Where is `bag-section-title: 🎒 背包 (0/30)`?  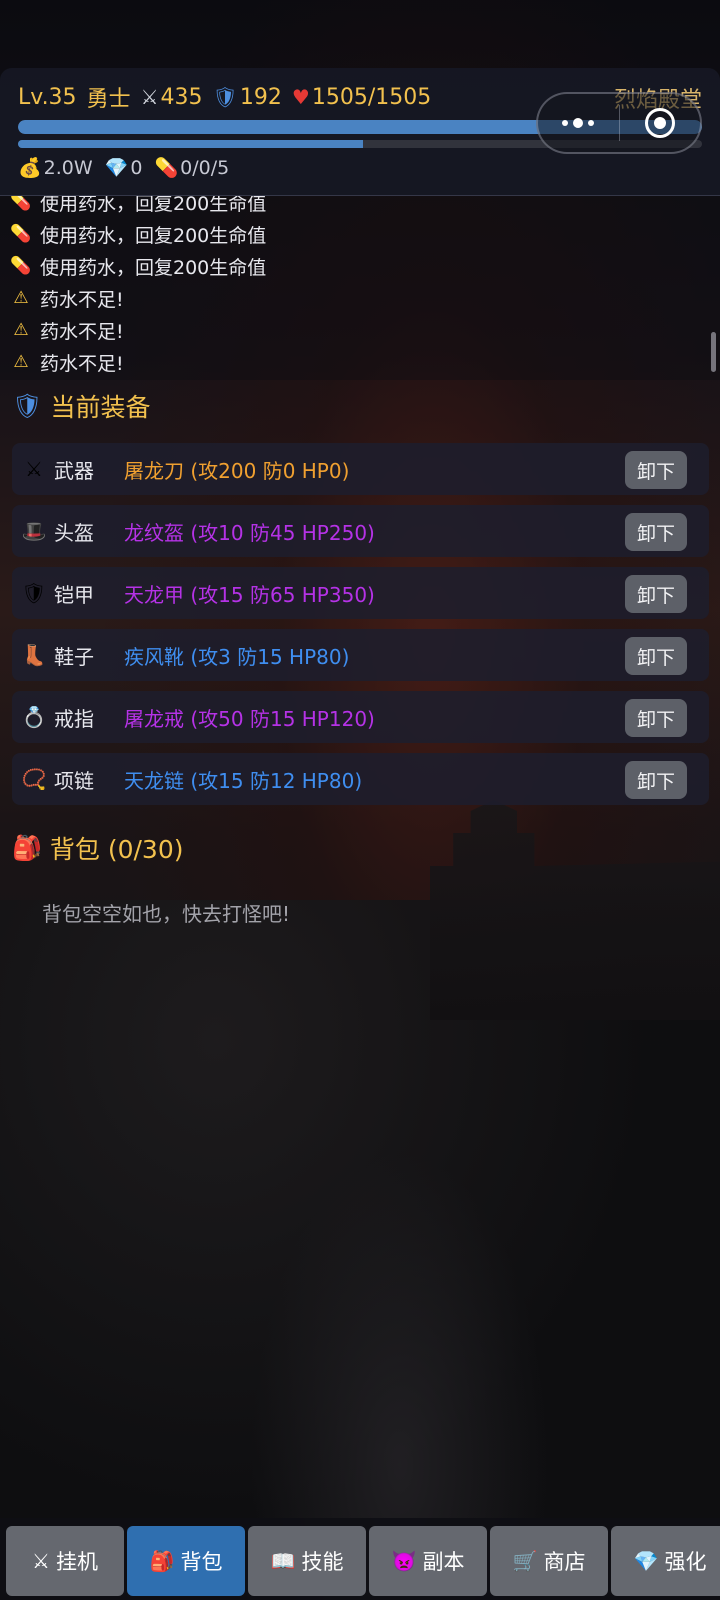 bag-section-title: 🎒 背包 (0/30) is located at coordinates (98, 848).